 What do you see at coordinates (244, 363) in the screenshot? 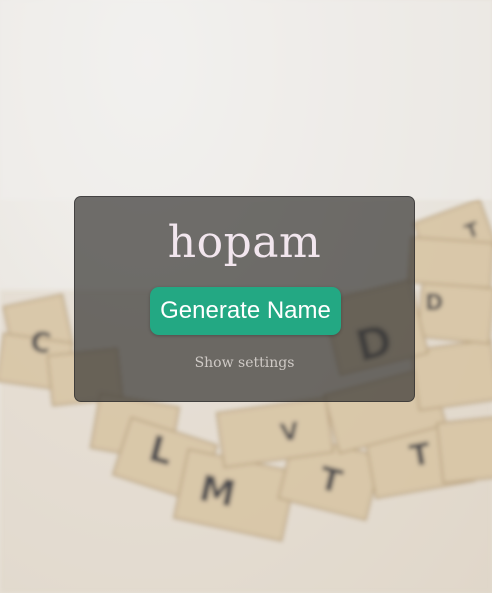
I see `show-settings-link: Show settings` at bounding box center [244, 363].